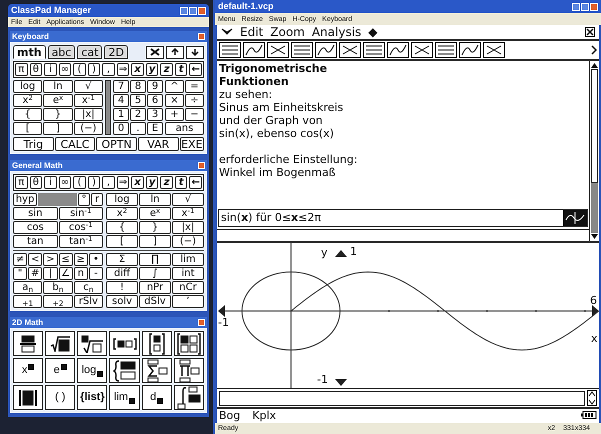  What do you see at coordinates (116, 52) in the screenshot?
I see `keyboard-tab: 2D` at bounding box center [116, 52].